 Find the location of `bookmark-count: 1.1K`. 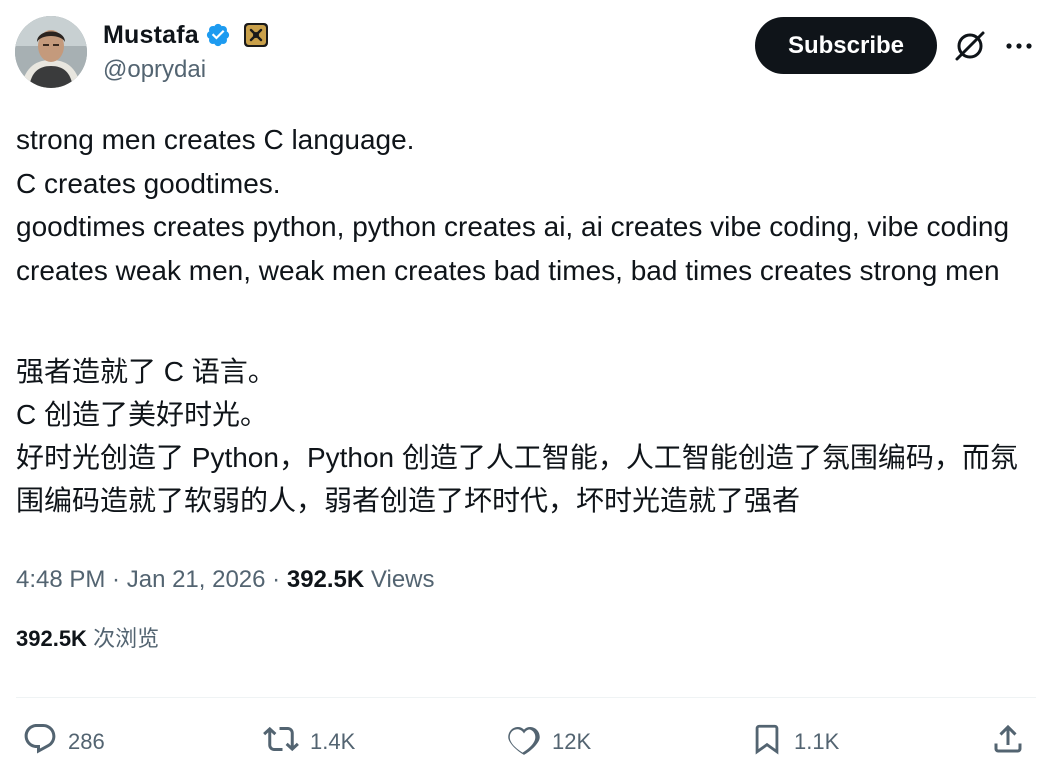

bookmark-count: 1.1K is located at coordinates (817, 741).